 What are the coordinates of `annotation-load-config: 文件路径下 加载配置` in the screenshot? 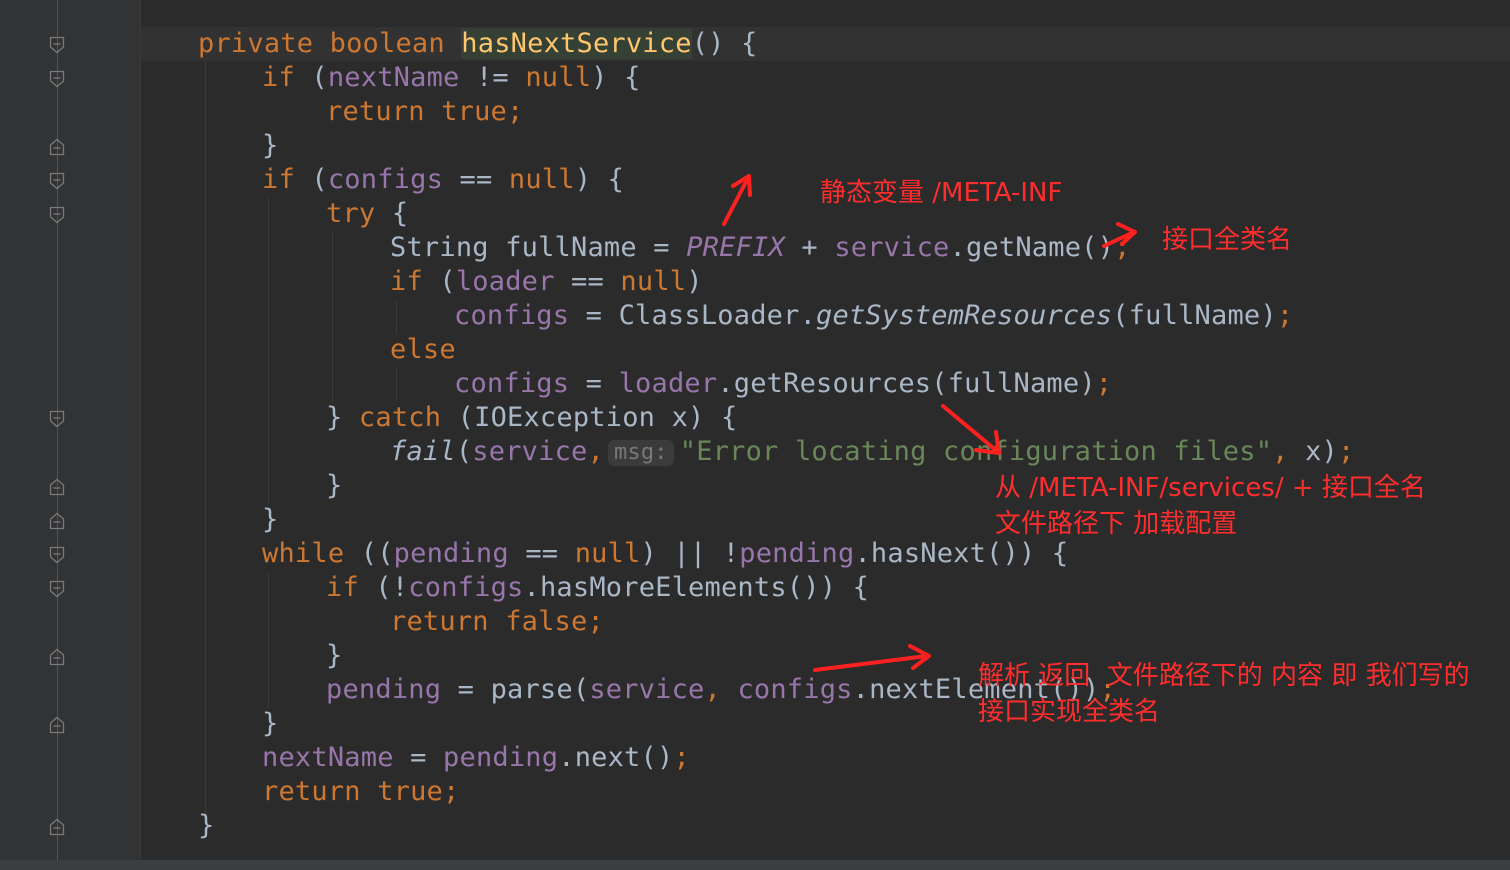 It's located at (1116, 524).